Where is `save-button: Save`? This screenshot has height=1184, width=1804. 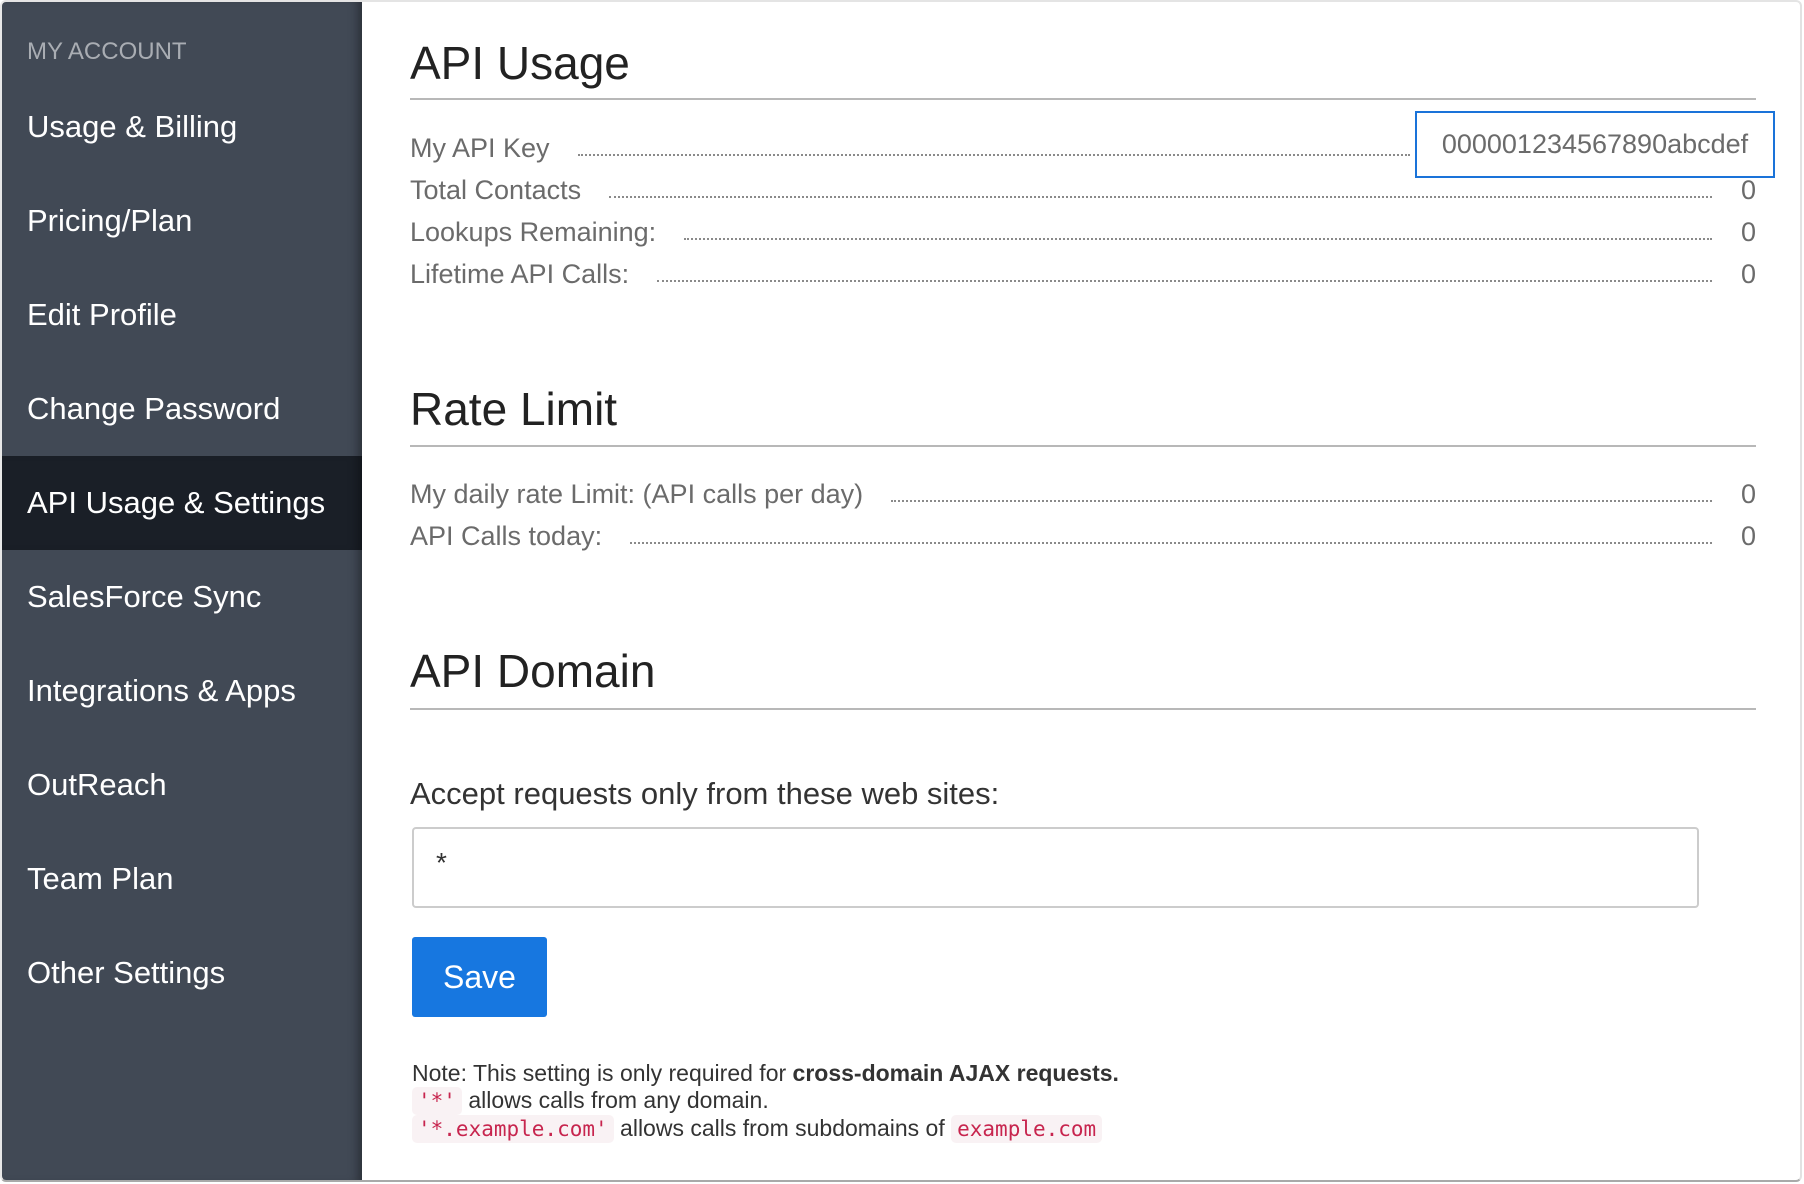
save-button: Save is located at coordinates (479, 977).